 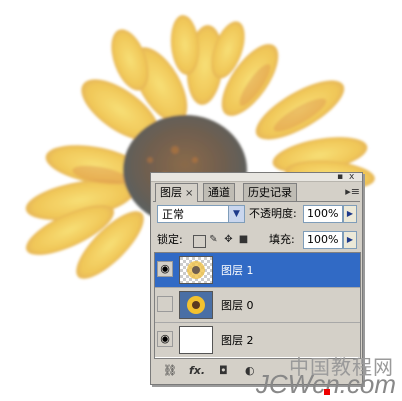 I want to click on tab-channels: 通道, so click(x=219, y=192).